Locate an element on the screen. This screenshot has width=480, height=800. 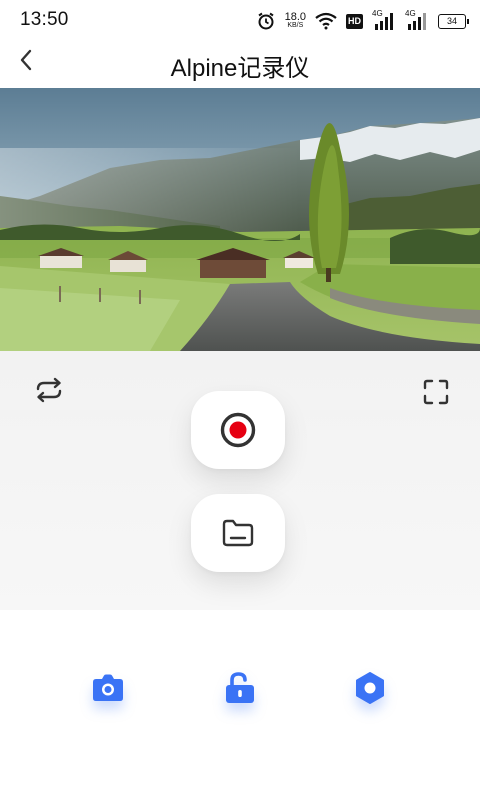
network-speed-value: 18.0 is located at coordinates (295, 17).